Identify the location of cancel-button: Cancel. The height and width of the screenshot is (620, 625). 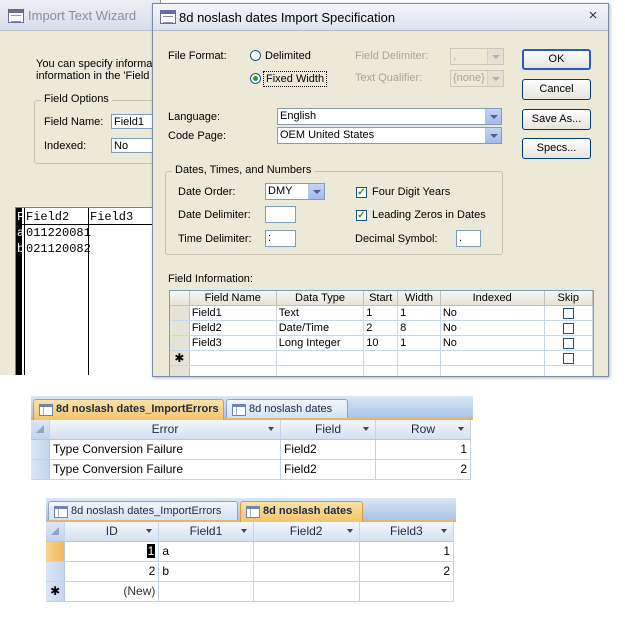
(556, 89).